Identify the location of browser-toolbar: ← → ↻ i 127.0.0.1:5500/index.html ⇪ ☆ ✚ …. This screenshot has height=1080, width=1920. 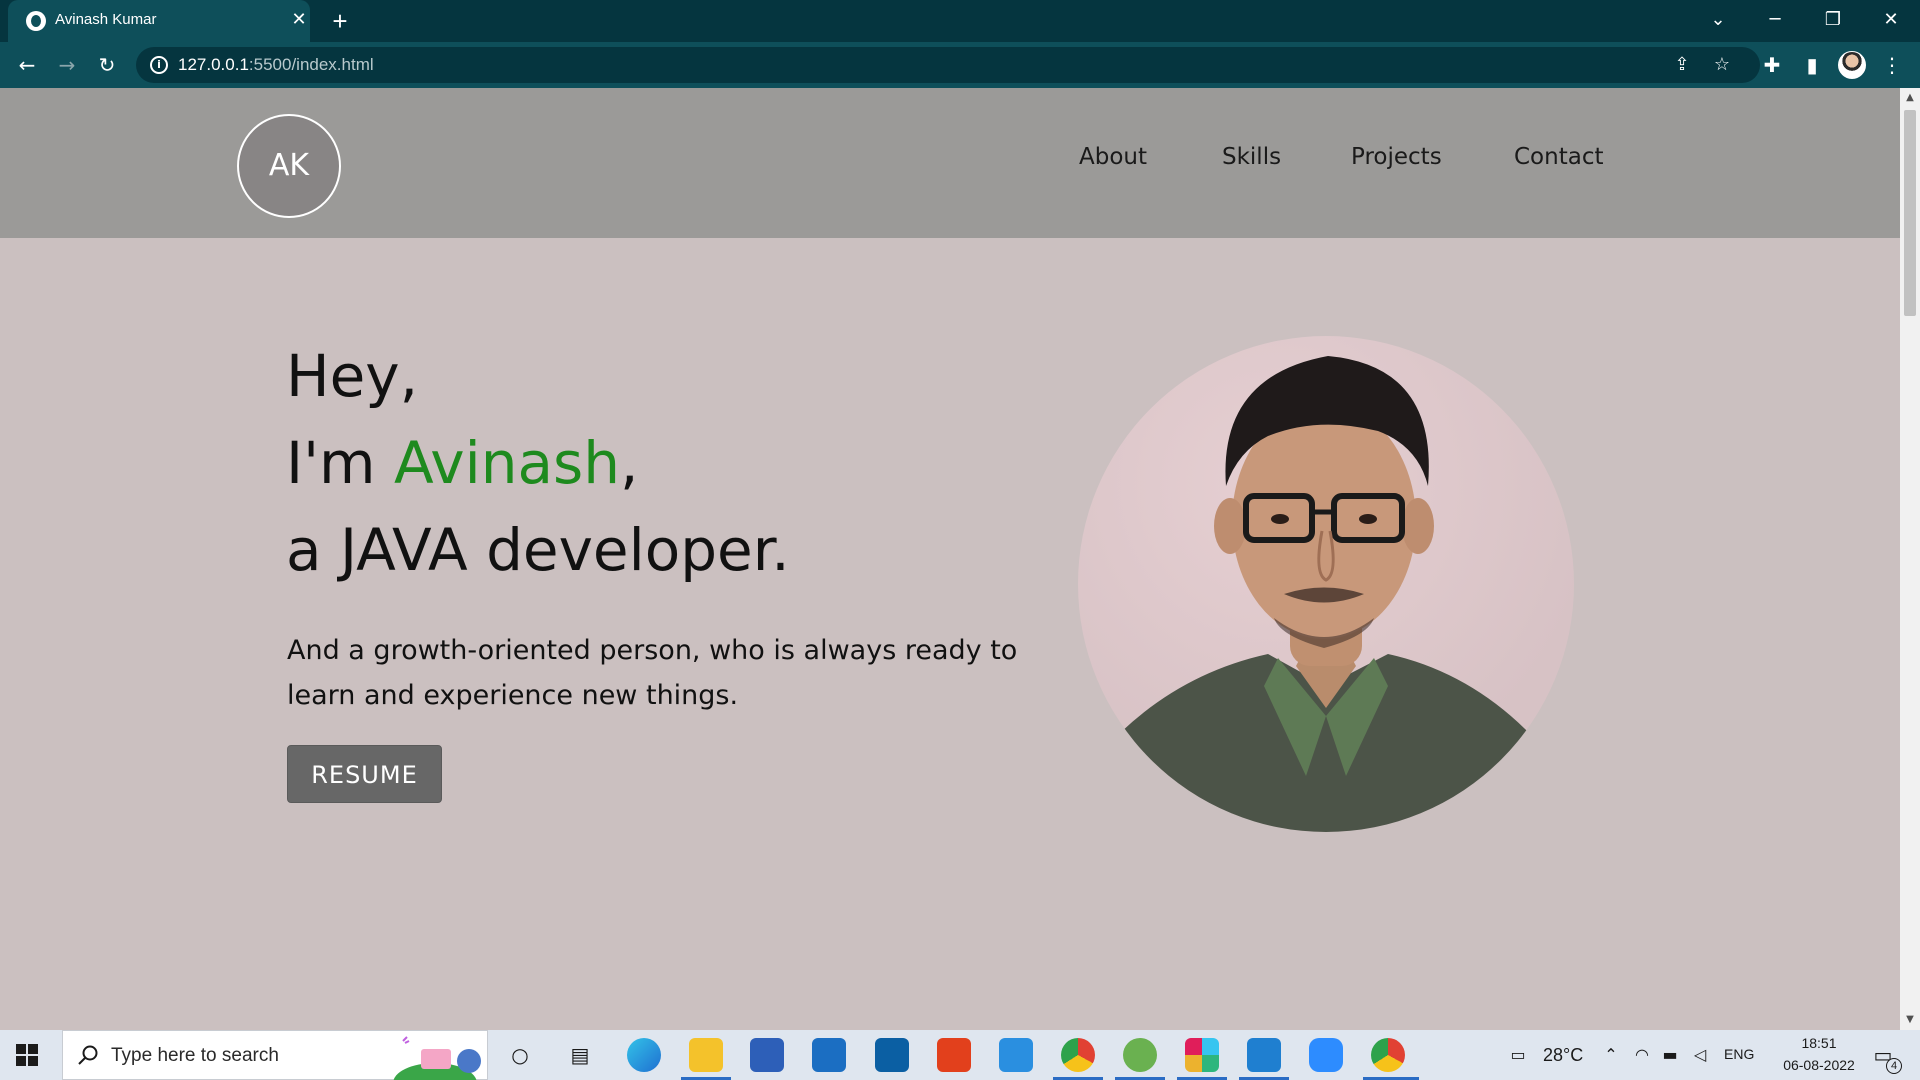
(960, 65).